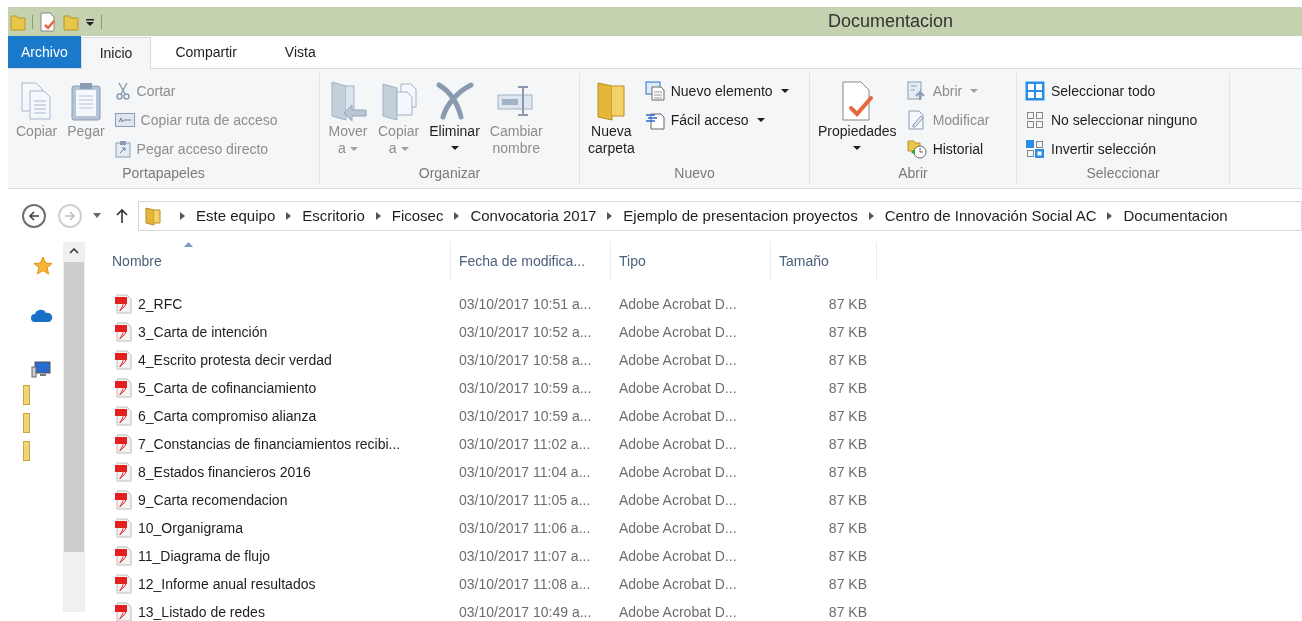  I want to click on file-name: 10_Organigrama, so click(191, 528).